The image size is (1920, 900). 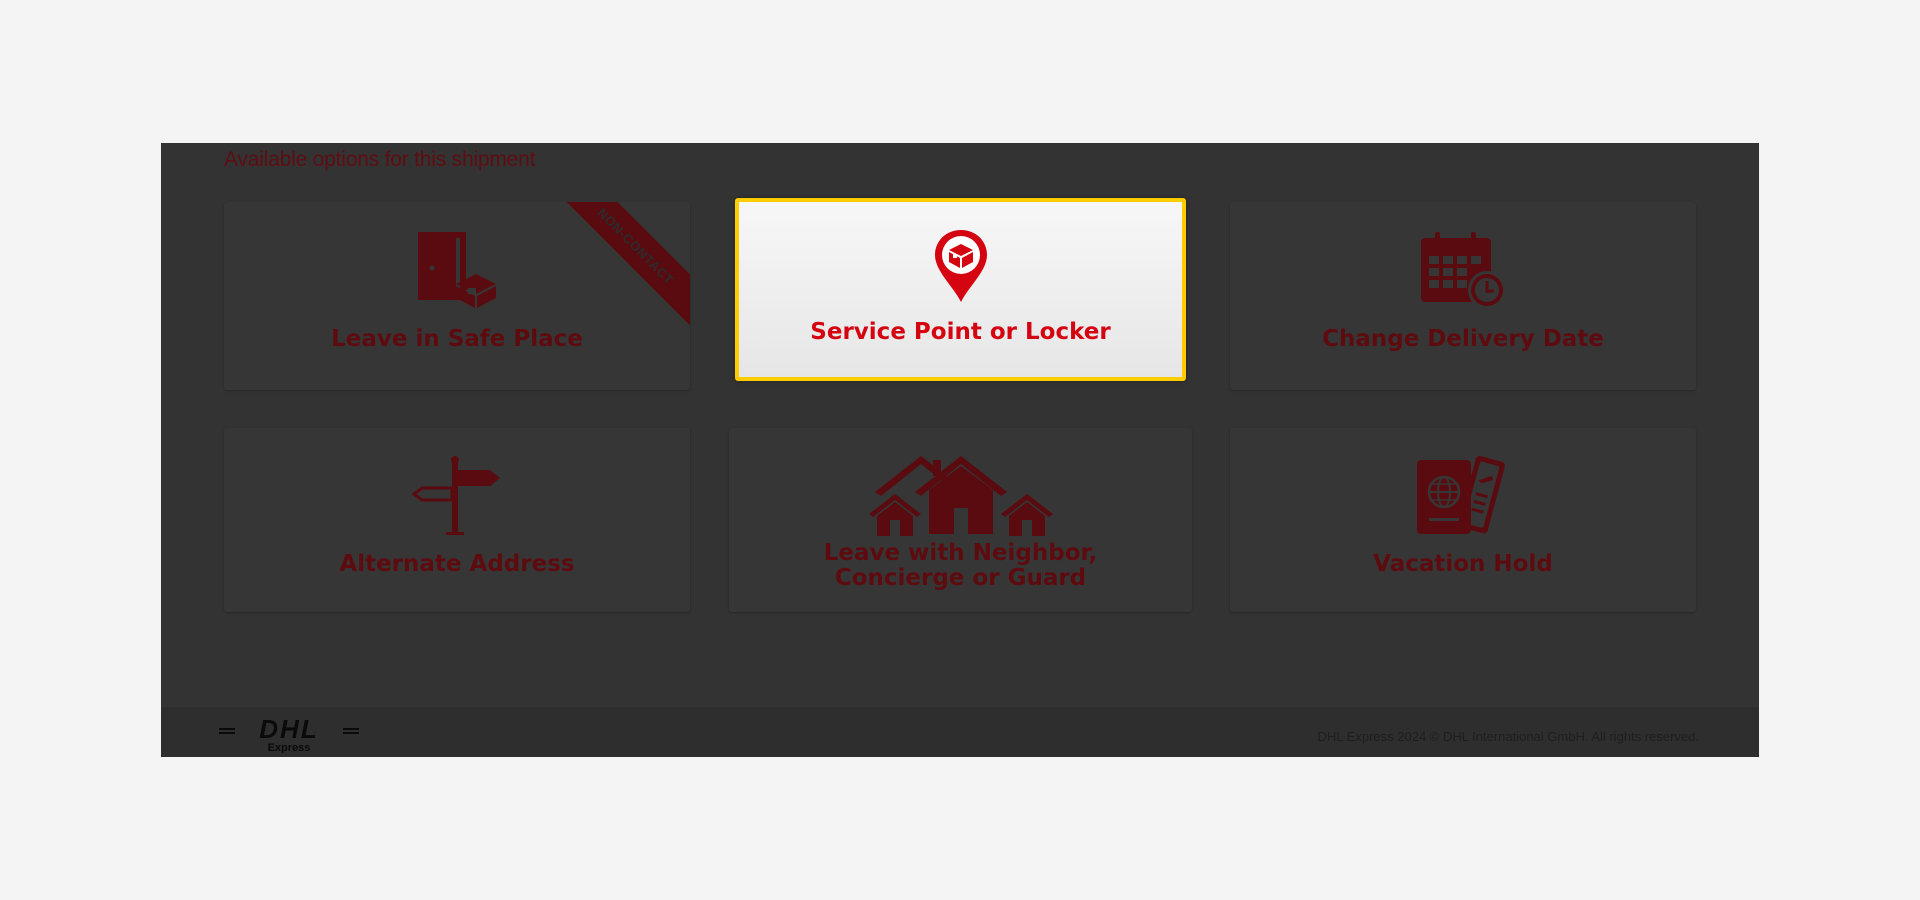 I want to click on option-label: Leave in Safe Place, so click(x=457, y=339).